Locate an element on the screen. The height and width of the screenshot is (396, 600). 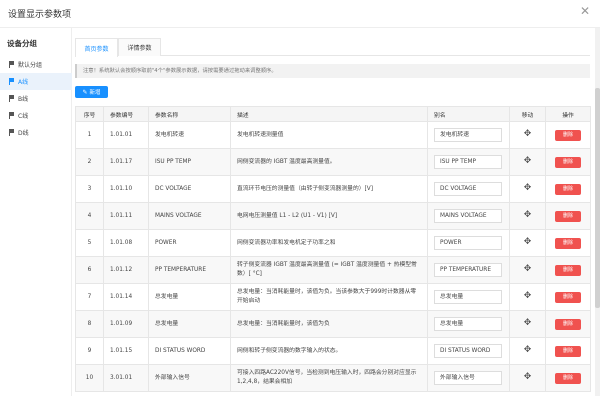
add-button: ✎ 新增 is located at coordinates (91, 92).